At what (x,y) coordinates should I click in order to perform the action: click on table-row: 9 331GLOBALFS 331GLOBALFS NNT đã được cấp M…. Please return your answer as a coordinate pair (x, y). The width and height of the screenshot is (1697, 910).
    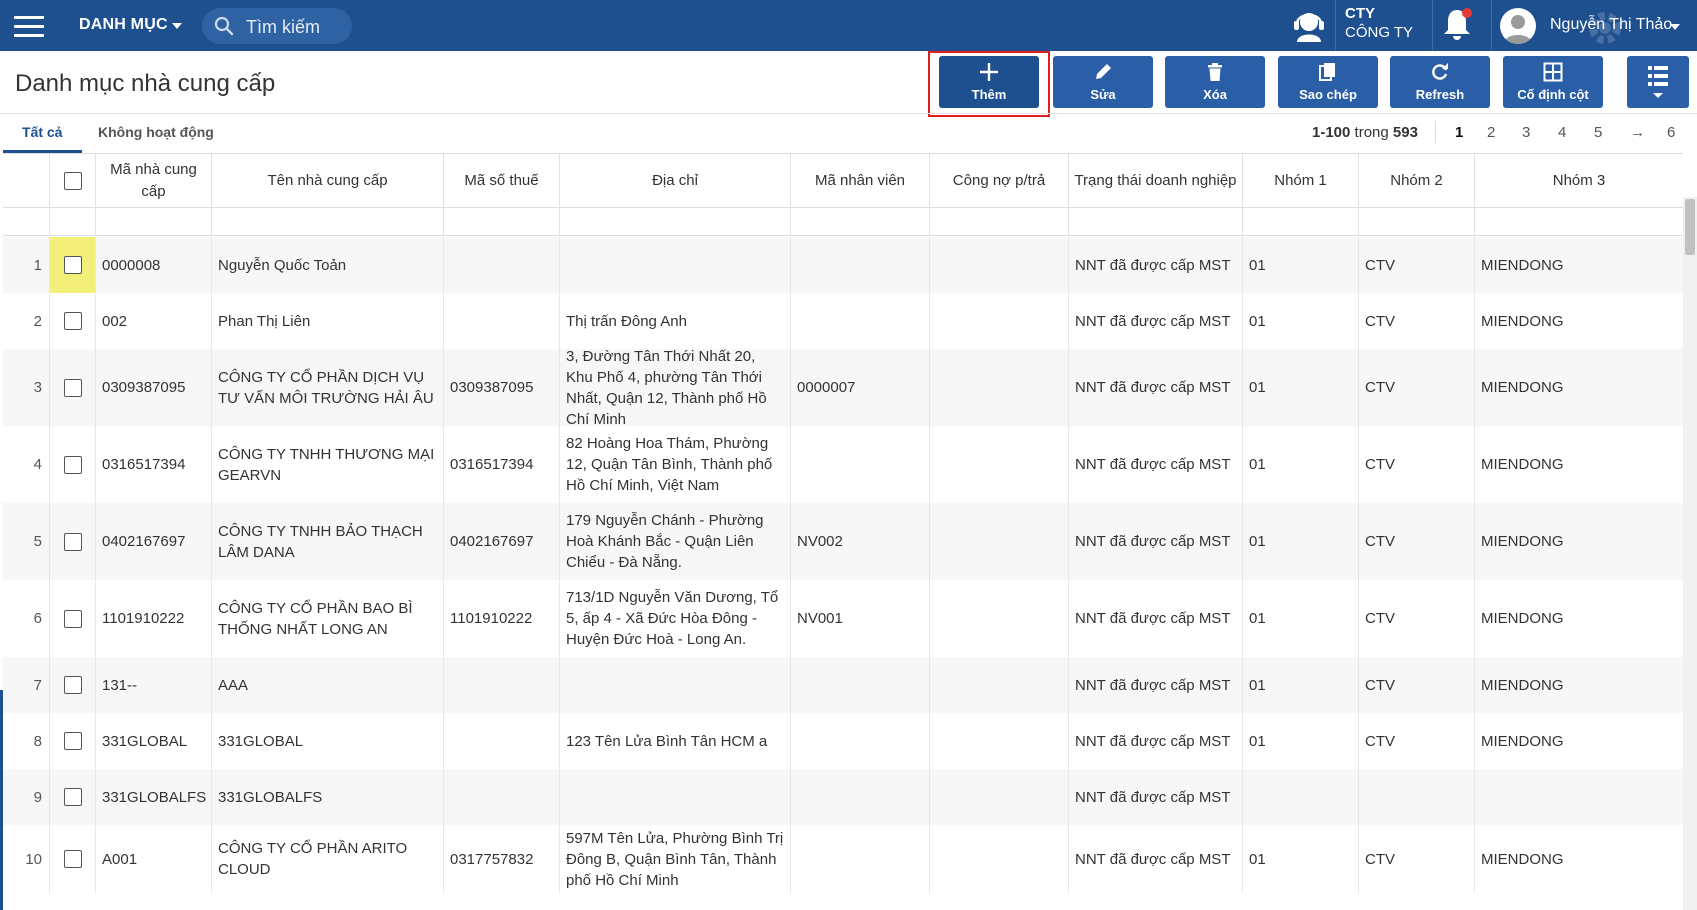
    Looking at the image, I should click on (843, 797).